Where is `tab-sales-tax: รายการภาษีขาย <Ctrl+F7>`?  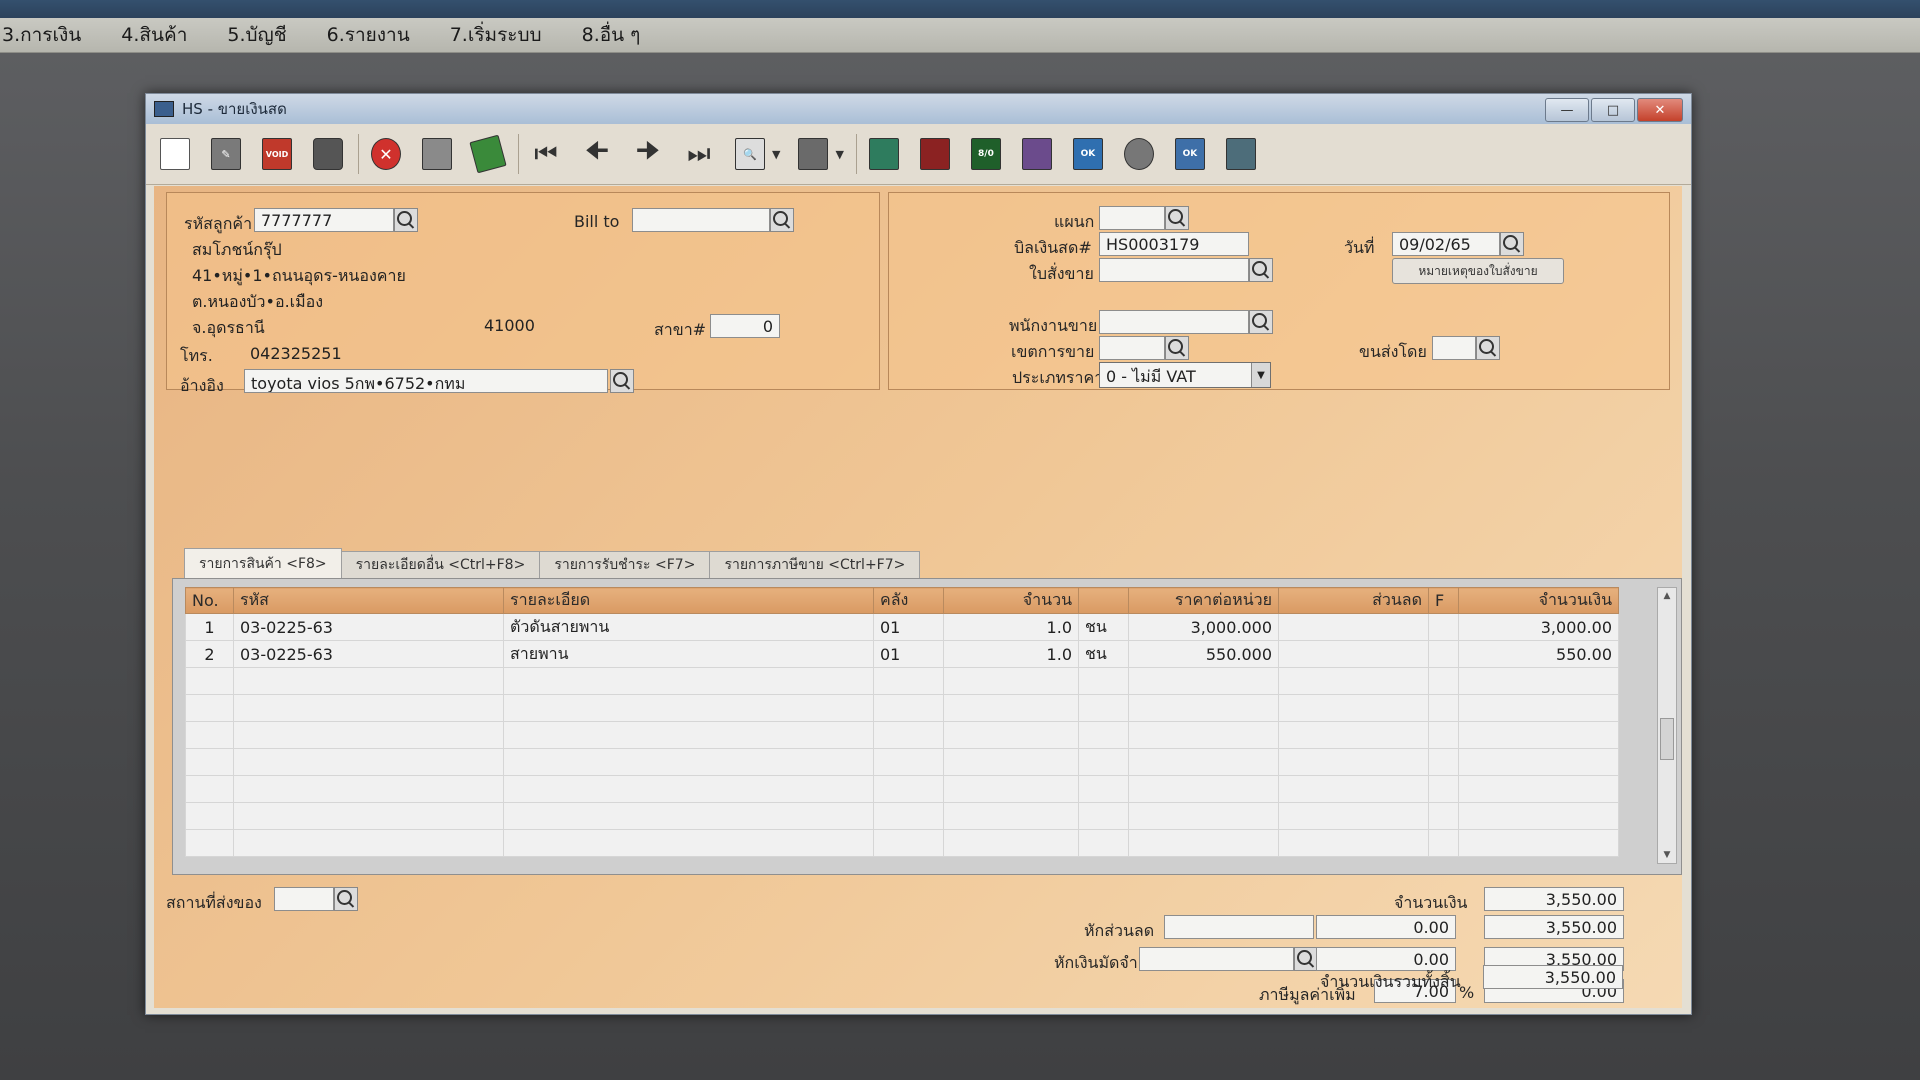 tab-sales-tax: รายการภาษีขาย <Ctrl+F7> is located at coordinates (815, 564).